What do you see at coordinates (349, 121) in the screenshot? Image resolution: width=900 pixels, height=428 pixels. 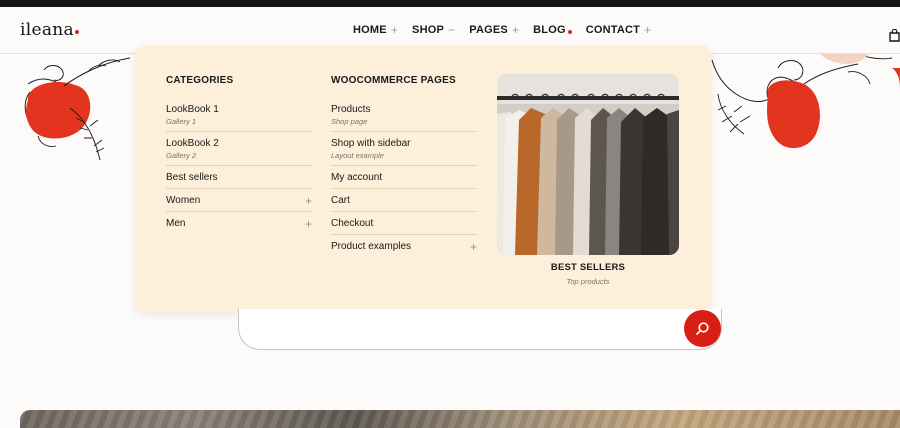 I see `menu-item-sub: Shop page` at bounding box center [349, 121].